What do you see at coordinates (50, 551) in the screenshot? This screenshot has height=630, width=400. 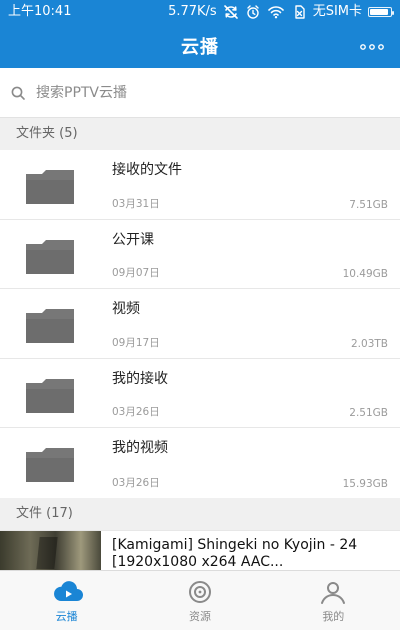 I see `video-thumbnail` at bounding box center [50, 551].